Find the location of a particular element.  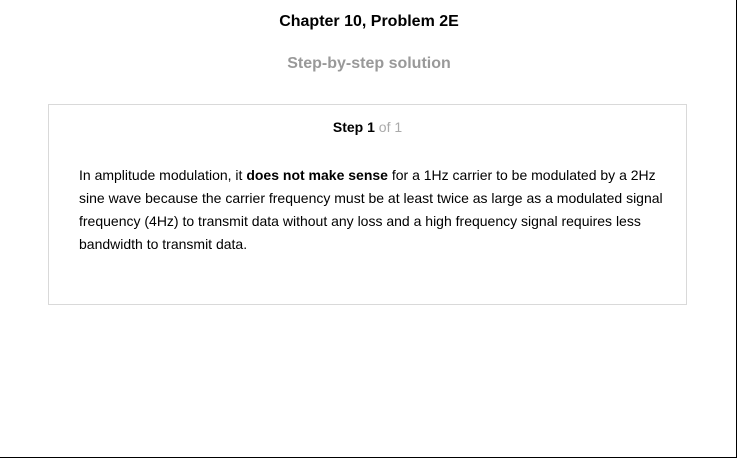

page-title: Chapter 10, Problem 2E is located at coordinates (369, 21).